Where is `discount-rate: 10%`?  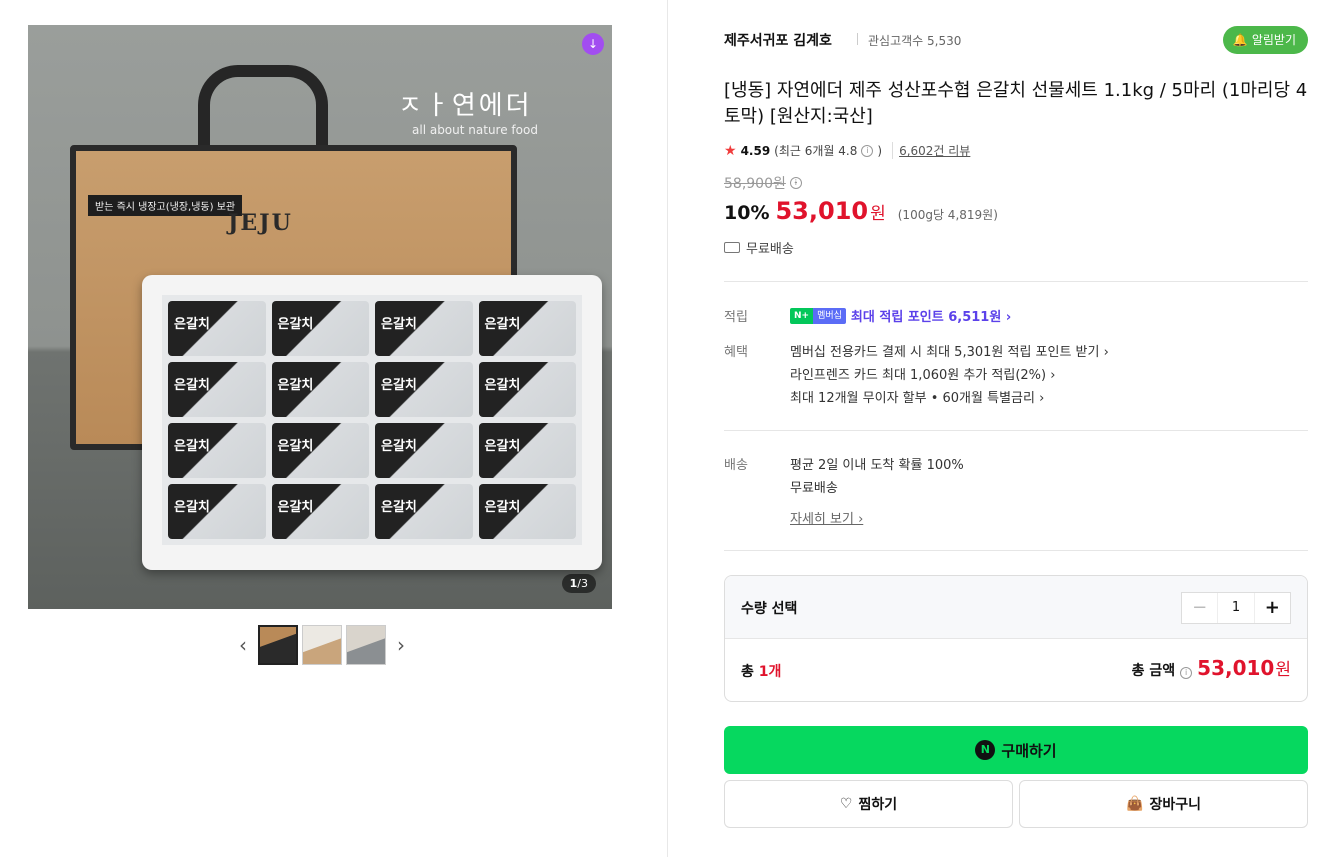 discount-rate: 10% is located at coordinates (747, 213).